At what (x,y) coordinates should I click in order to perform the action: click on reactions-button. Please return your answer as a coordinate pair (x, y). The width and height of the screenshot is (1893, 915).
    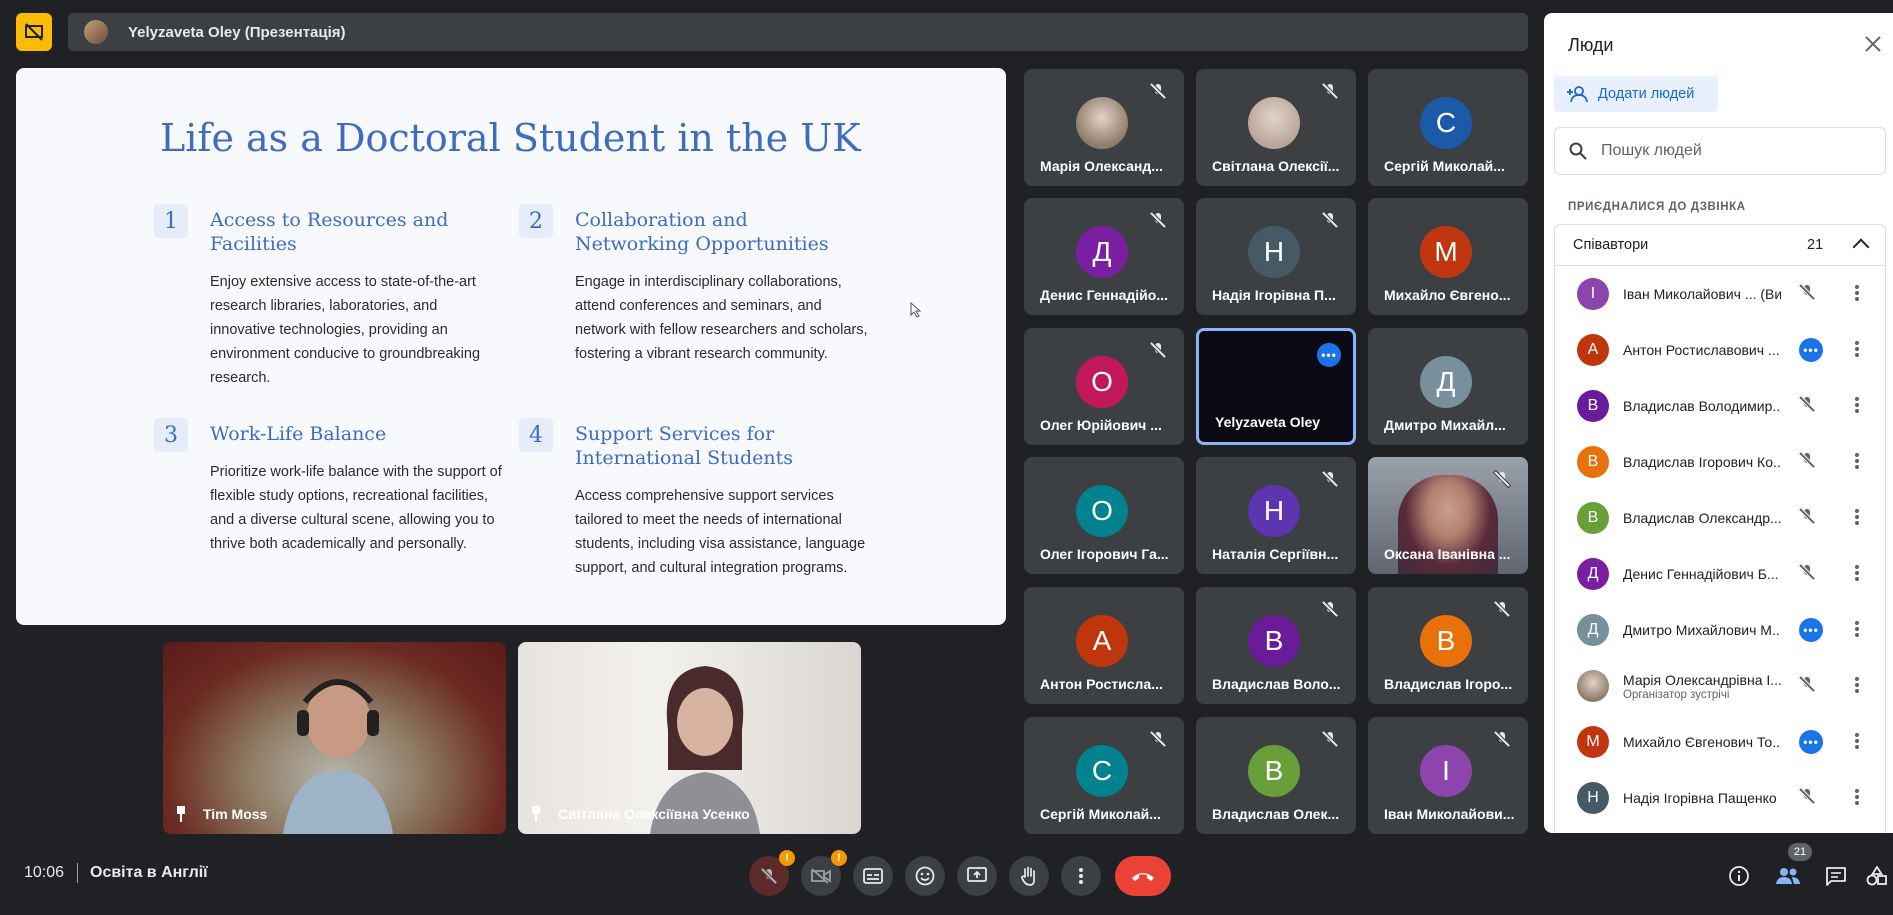
    Looking at the image, I should click on (925, 876).